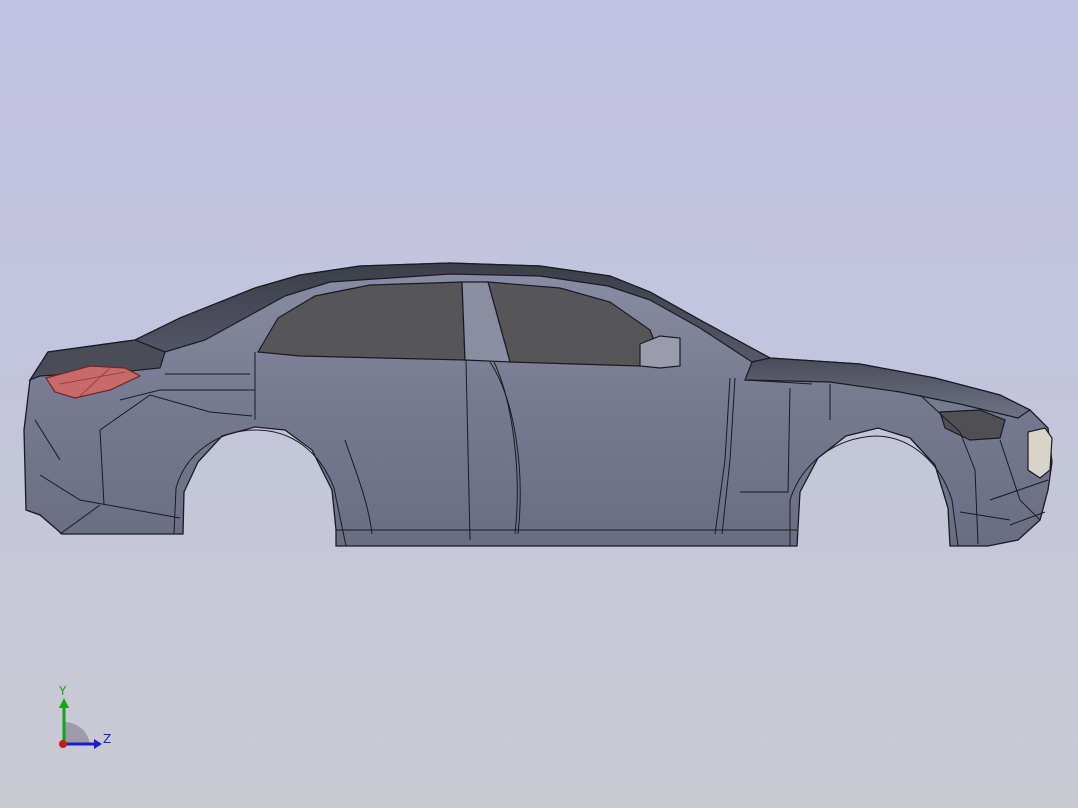  Describe the element at coordinates (63, 744) in the screenshot. I see `x-axis-point` at that location.